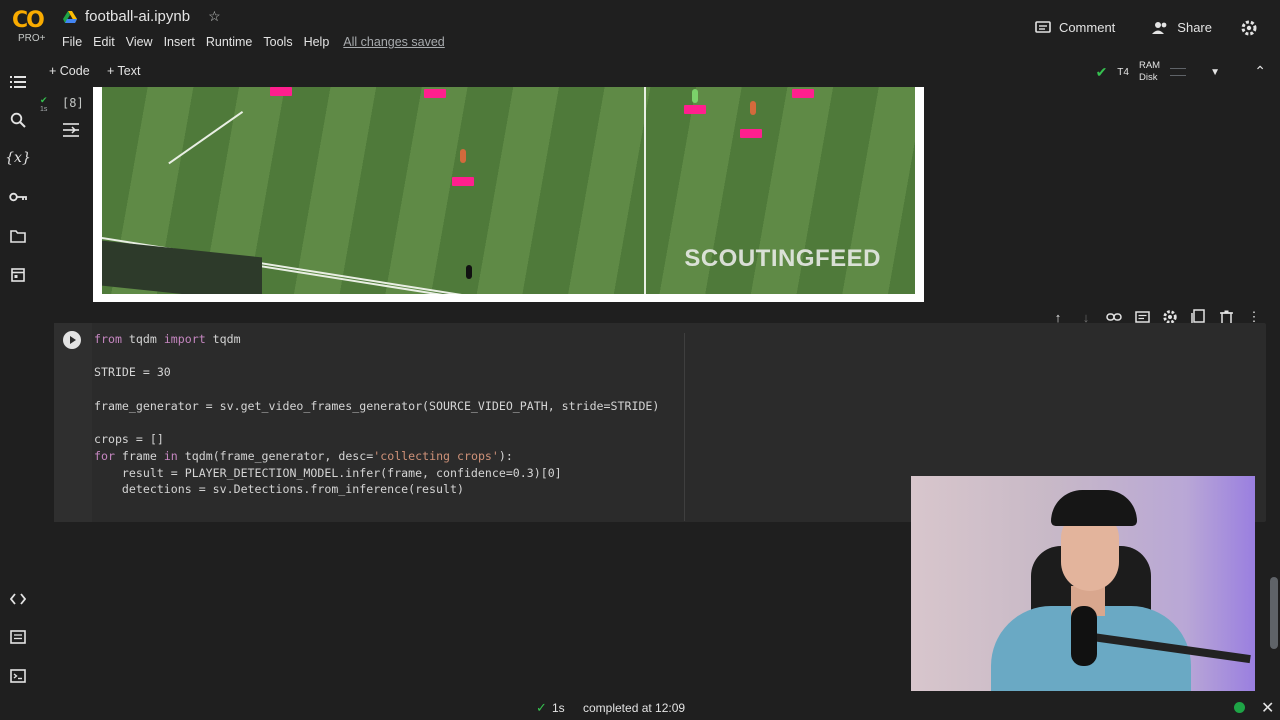  I want to click on add-code-button: + Code, so click(69, 71).